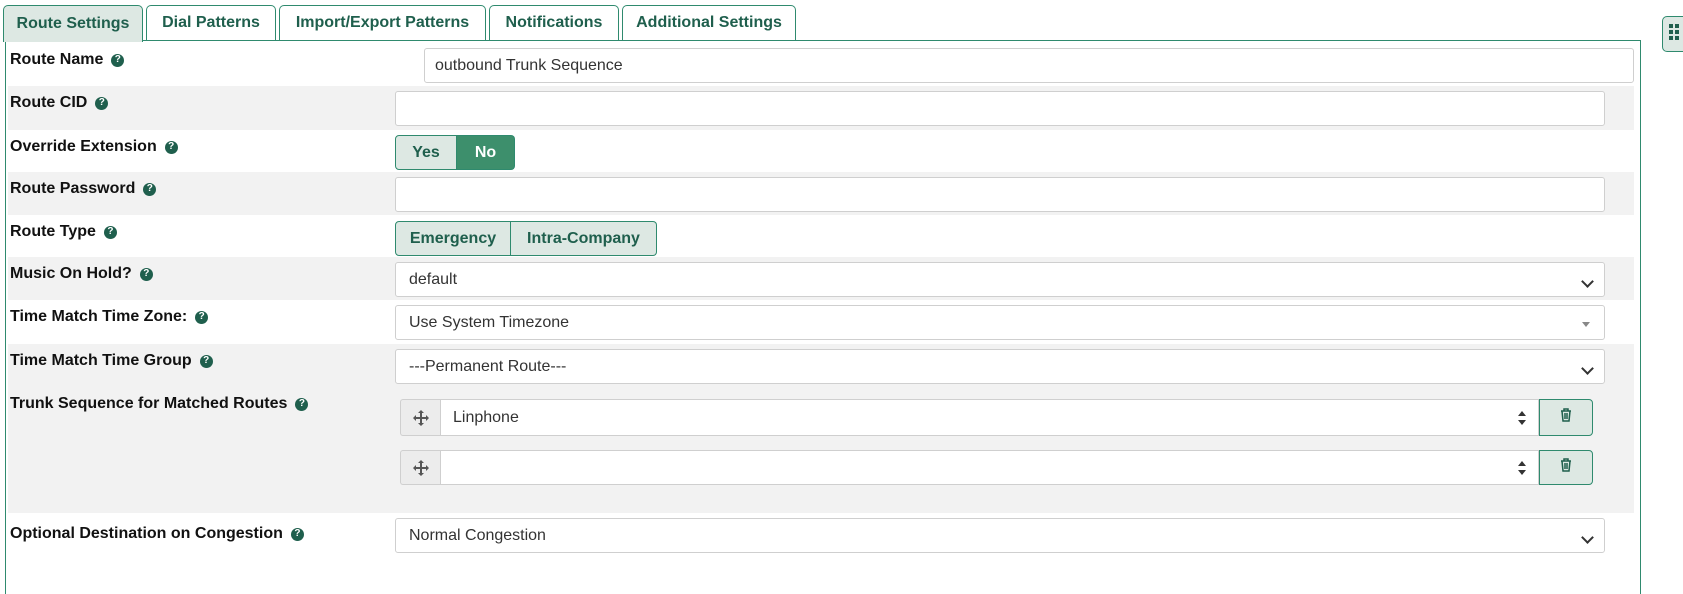 The height and width of the screenshot is (594, 1683). What do you see at coordinates (489, 322) in the screenshot?
I see `time-zone-value: Use System Timezone` at bounding box center [489, 322].